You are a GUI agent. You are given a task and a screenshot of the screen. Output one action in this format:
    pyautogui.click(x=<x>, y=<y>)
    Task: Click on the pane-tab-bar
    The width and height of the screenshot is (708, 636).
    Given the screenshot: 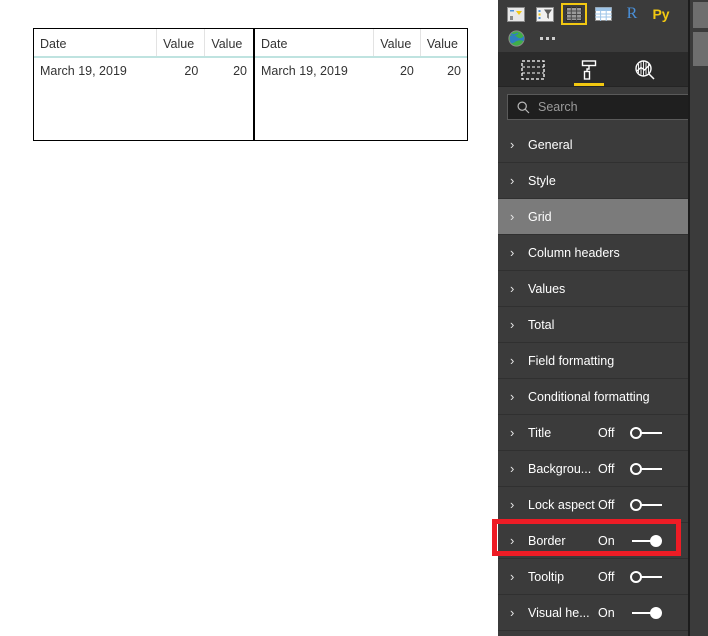 What is the action you would take?
    pyautogui.click(x=603, y=70)
    